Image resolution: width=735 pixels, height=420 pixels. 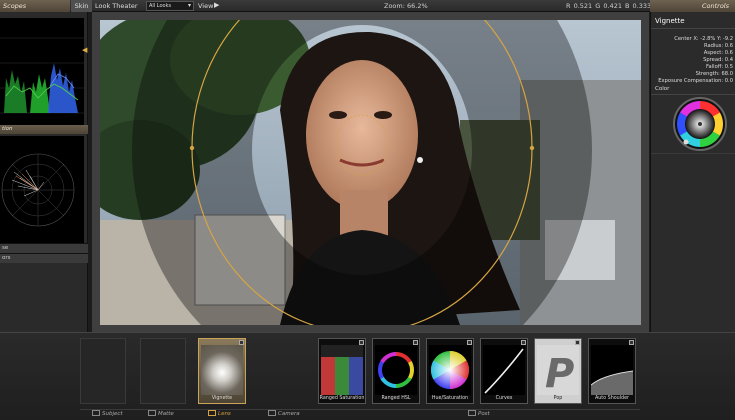 I want to click on tool-hue-saturation: Hue/Saturation, so click(x=450, y=371).